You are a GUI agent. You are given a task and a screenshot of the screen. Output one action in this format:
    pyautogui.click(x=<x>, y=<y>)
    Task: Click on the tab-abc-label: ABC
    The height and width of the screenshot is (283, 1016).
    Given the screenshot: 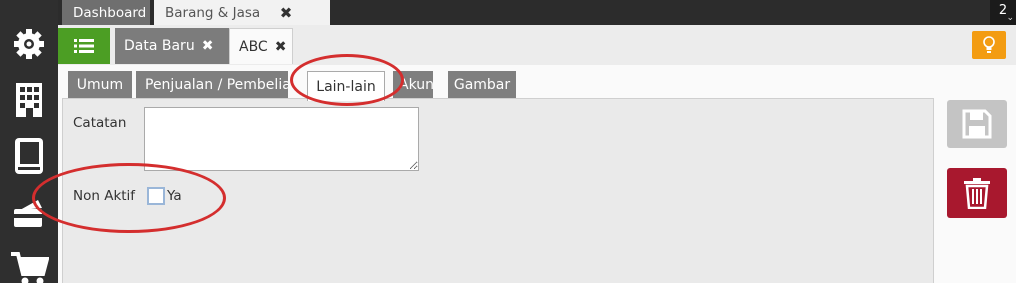 What is the action you would take?
    pyautogui.click(x=253, y=46)
    